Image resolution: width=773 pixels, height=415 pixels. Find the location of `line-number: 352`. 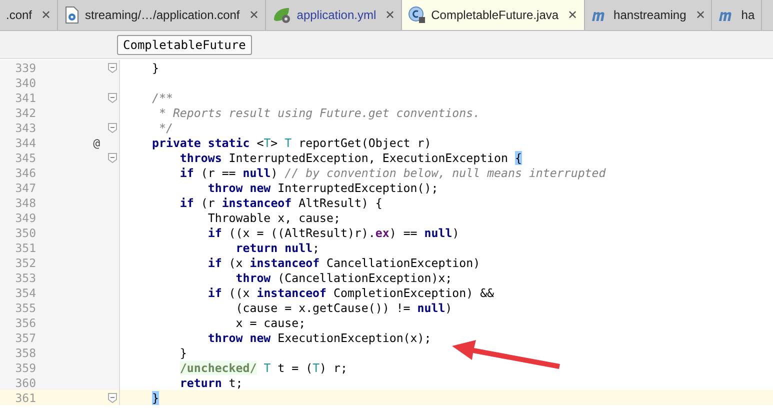

line-number: 352 is located at coordinates (25, 263).